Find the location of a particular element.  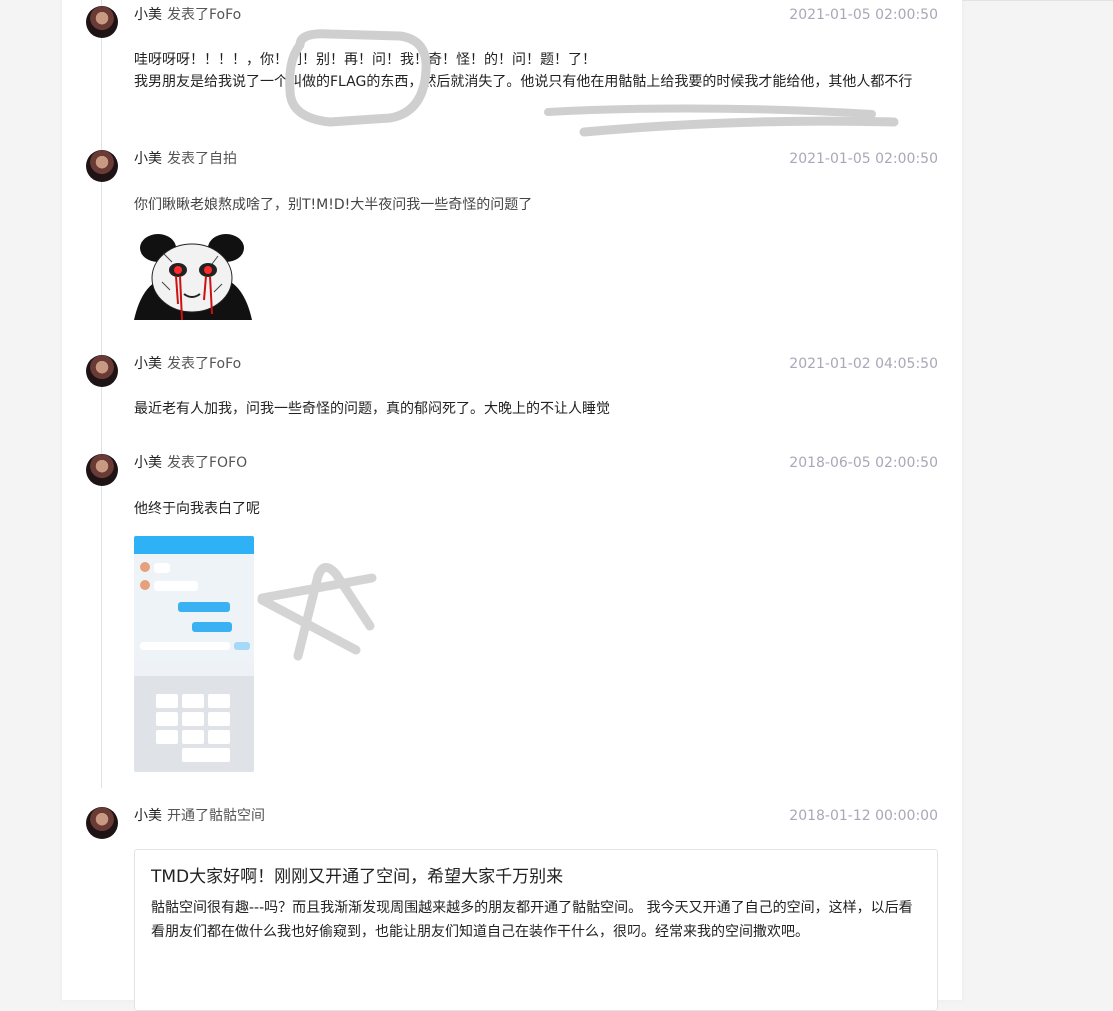

panda-meme-image is located at coordinates (193, 277).